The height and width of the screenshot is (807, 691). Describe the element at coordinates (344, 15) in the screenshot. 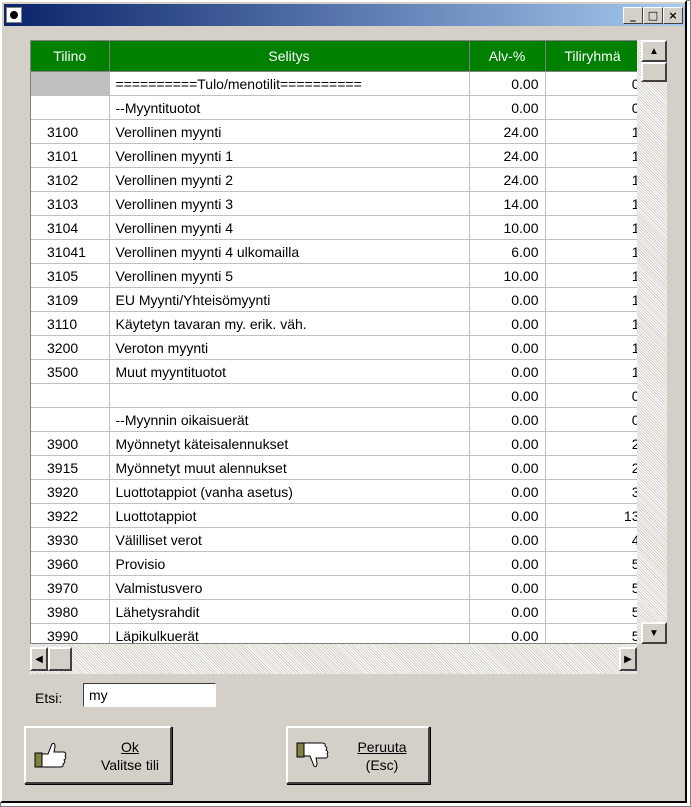

I see `title-bar: _ □ ×` at that location.